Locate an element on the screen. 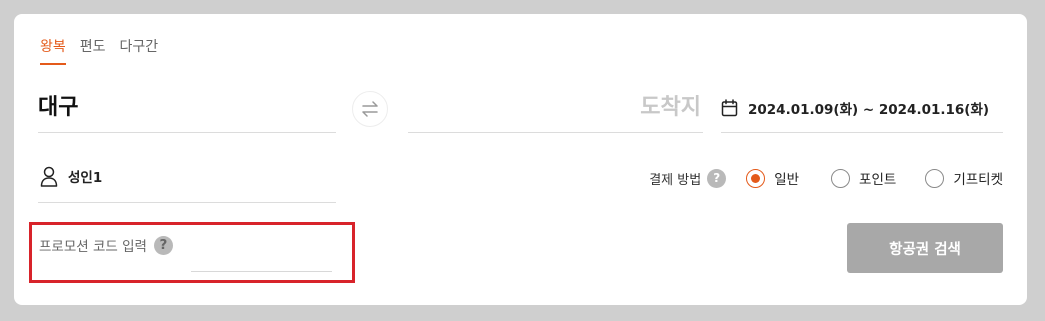 The image size is (1045, 321). passenger-selector: 성인1 is located at coordinates (187, 183).